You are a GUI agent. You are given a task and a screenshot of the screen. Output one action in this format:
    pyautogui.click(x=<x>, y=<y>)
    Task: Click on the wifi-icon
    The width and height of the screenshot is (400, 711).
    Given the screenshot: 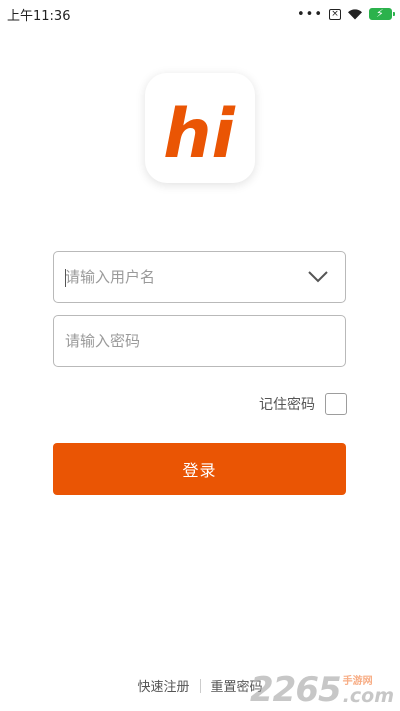 What is the action you would take?
    pyautogui.click(x=355, y=14)
    